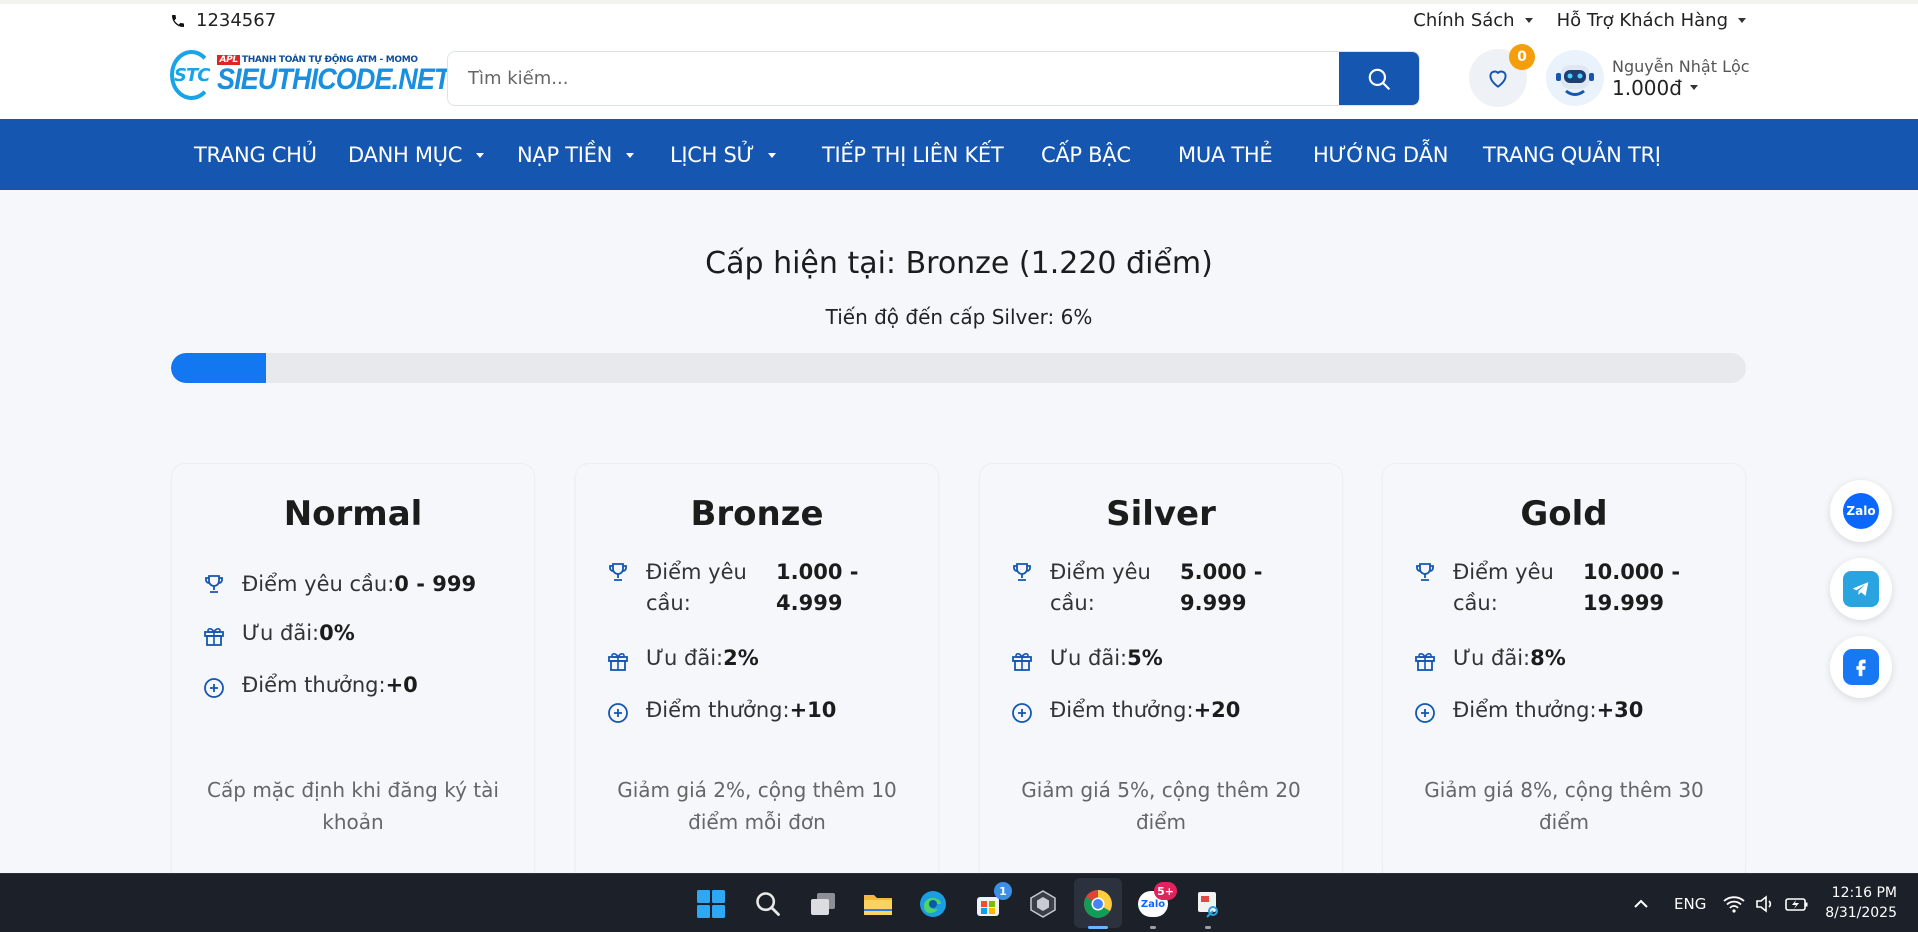 The width and height of the screenshot is (1918, 932). I want to click on nav-label: TIẾP THỊ LIÊN KẾT, so click(913, 155).